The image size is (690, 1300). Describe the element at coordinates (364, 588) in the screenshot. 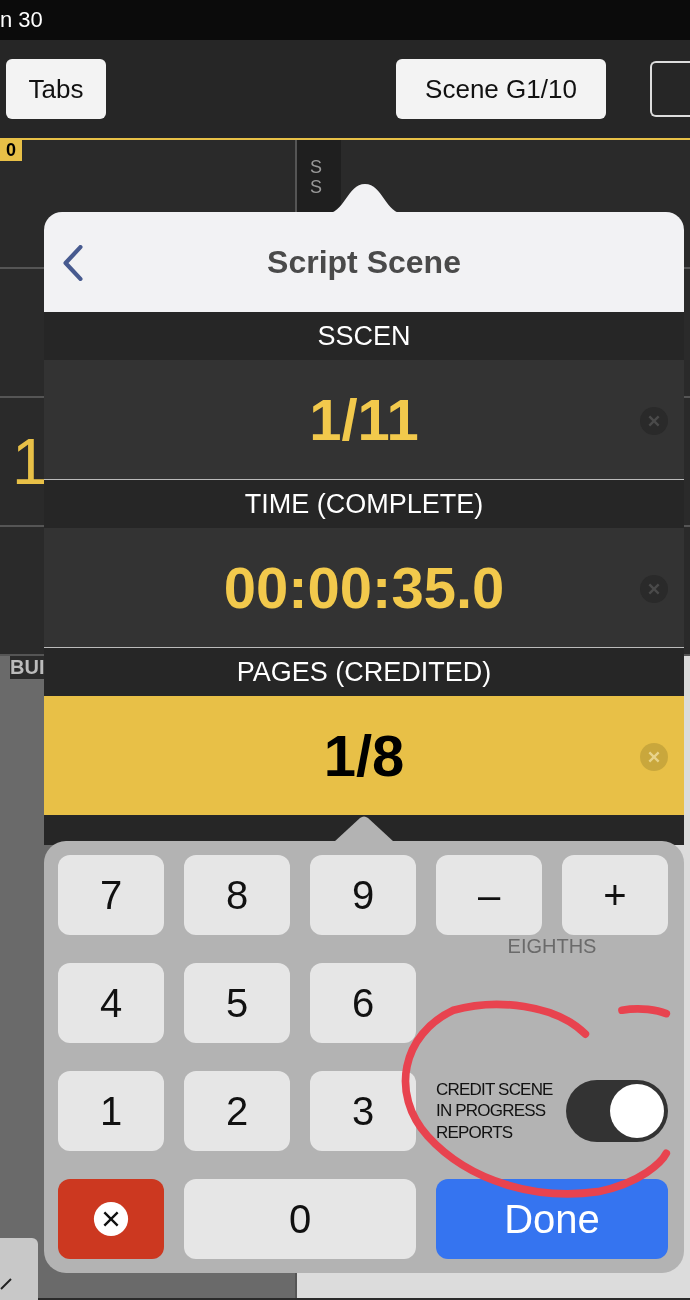

I see `value-field: 00:00:35.0` at that location.